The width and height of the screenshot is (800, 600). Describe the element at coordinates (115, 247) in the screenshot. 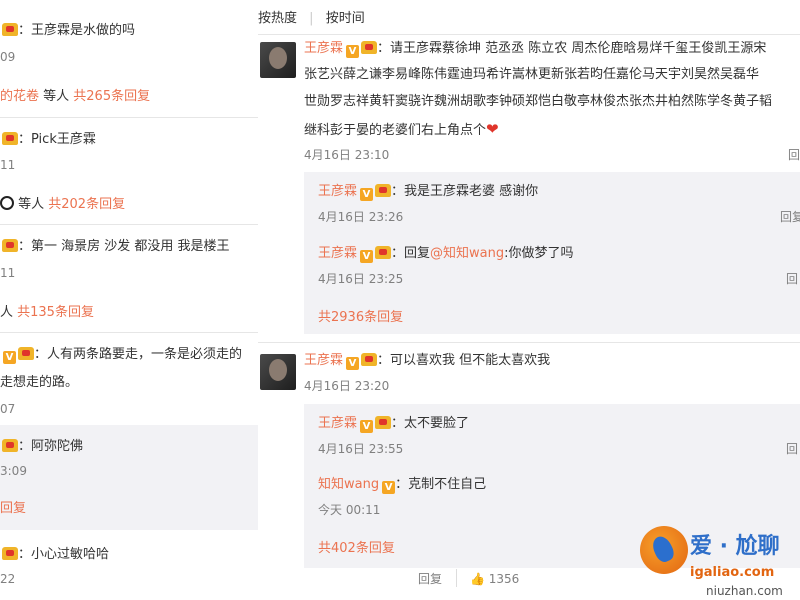

I see `left-comment-3: ：第一 海景房 沙发 都没用 我是楼王` at that location.